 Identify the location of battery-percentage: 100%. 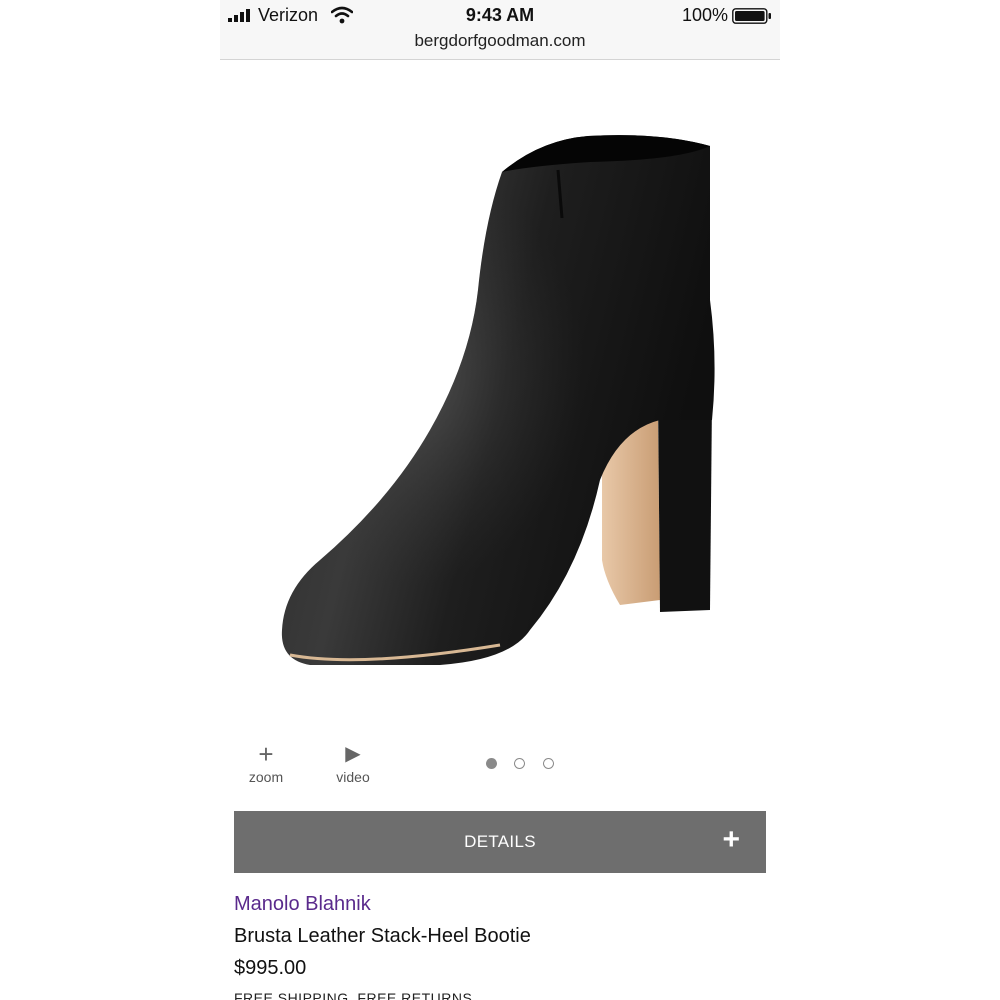
(704, 15).